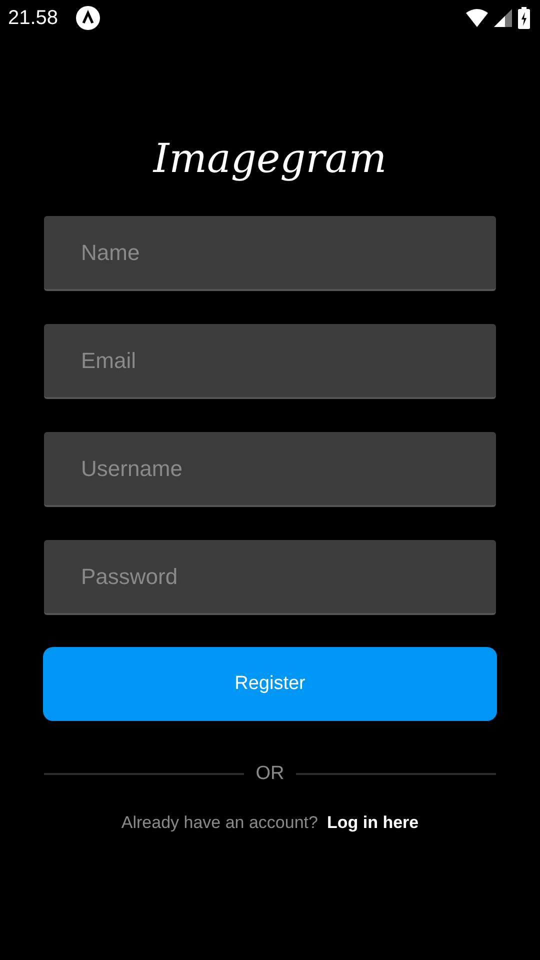 The width and height of the screenshot is (540, 960). Describe the element at coordinates (270, 469) in the screenshot. I see `text-field: Username` at that location.